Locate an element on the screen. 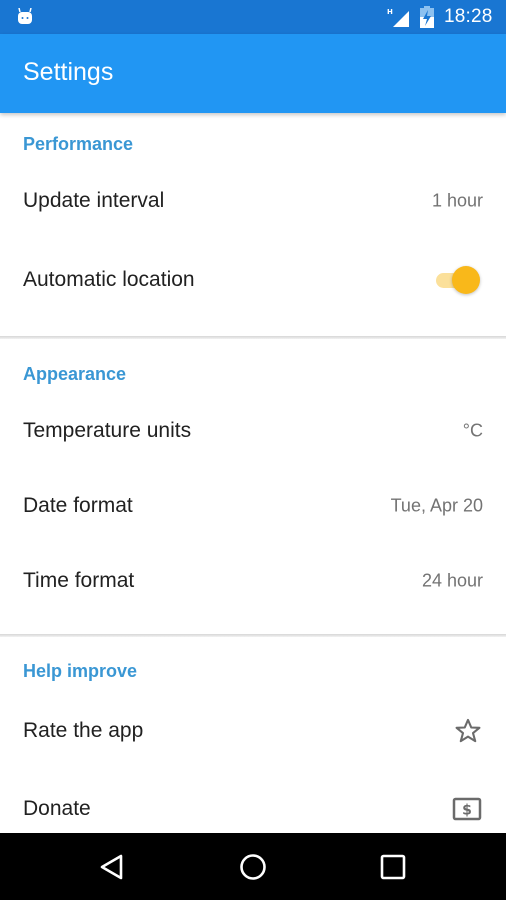 This screenshot has width=506, height=900. navigation-bar is located at coordinates (253, 866).